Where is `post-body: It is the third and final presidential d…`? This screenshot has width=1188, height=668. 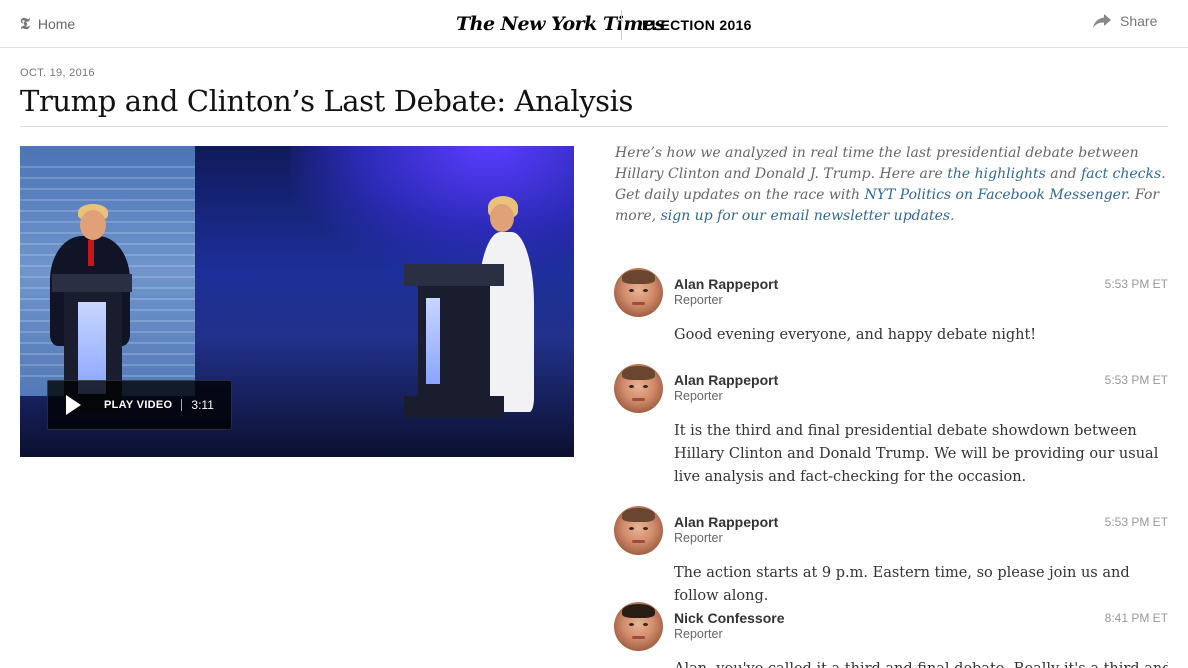 post-body: It is the third and final presidential d… is located at coordinates (916, 454).